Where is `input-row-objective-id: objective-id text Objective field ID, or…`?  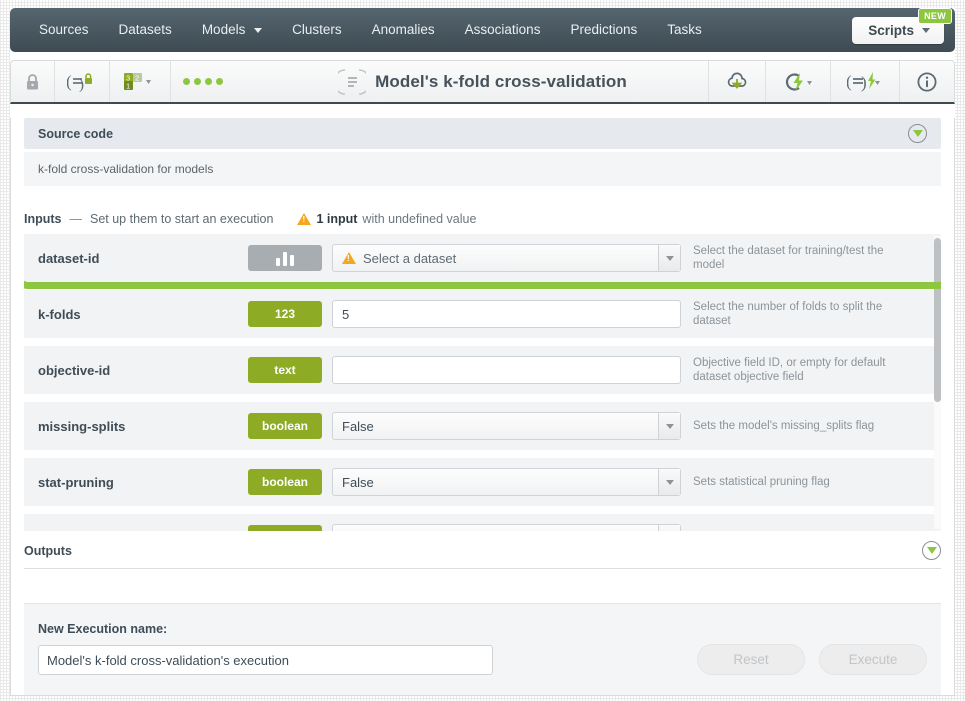 input-row-objective-id: objective-id text Objective field ID, or… is located at coordinates (482, 370).